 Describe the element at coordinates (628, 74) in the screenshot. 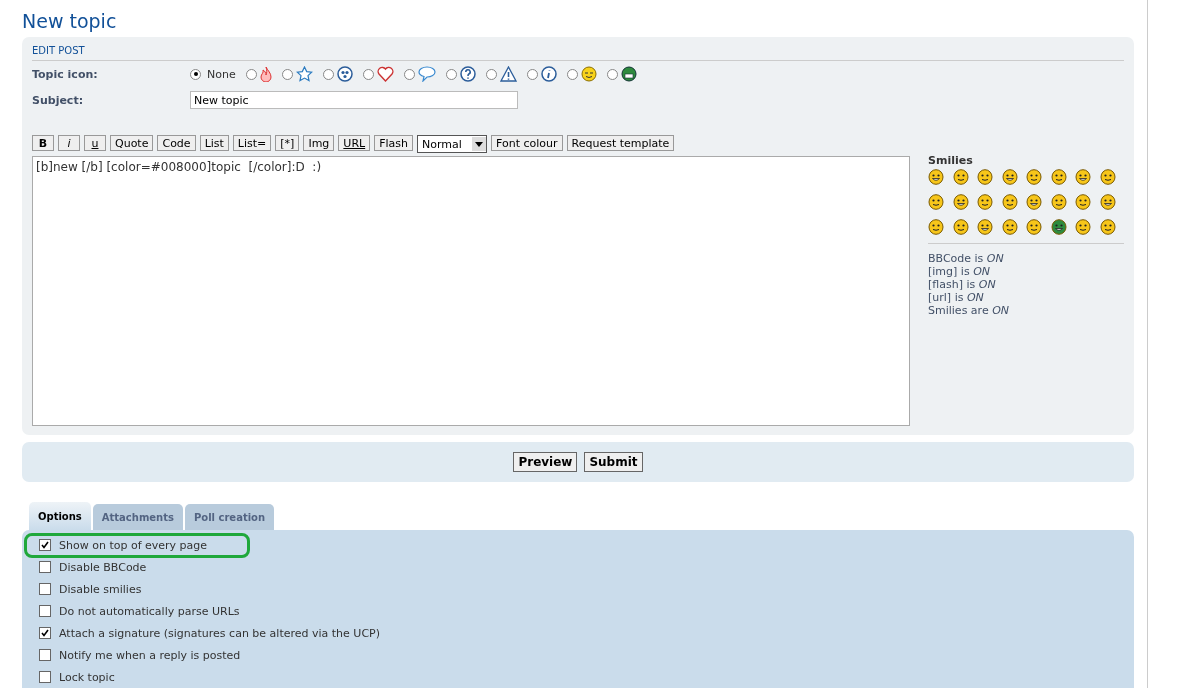

I see `grinning-face-icon` at that location.